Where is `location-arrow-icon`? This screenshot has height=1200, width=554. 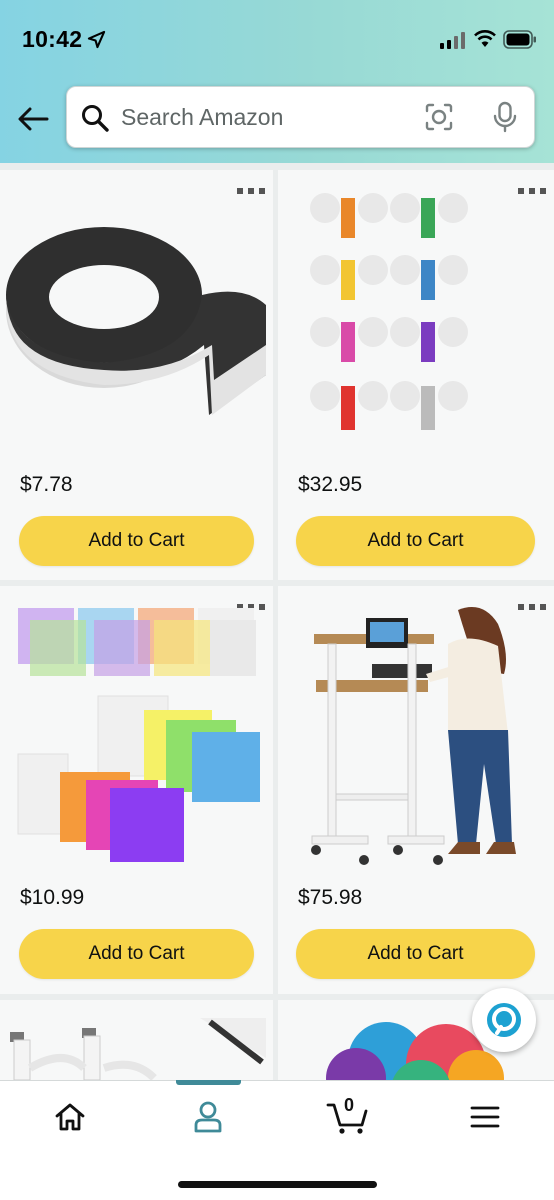
location-arrow-icon is located at coordinates (96, 39).